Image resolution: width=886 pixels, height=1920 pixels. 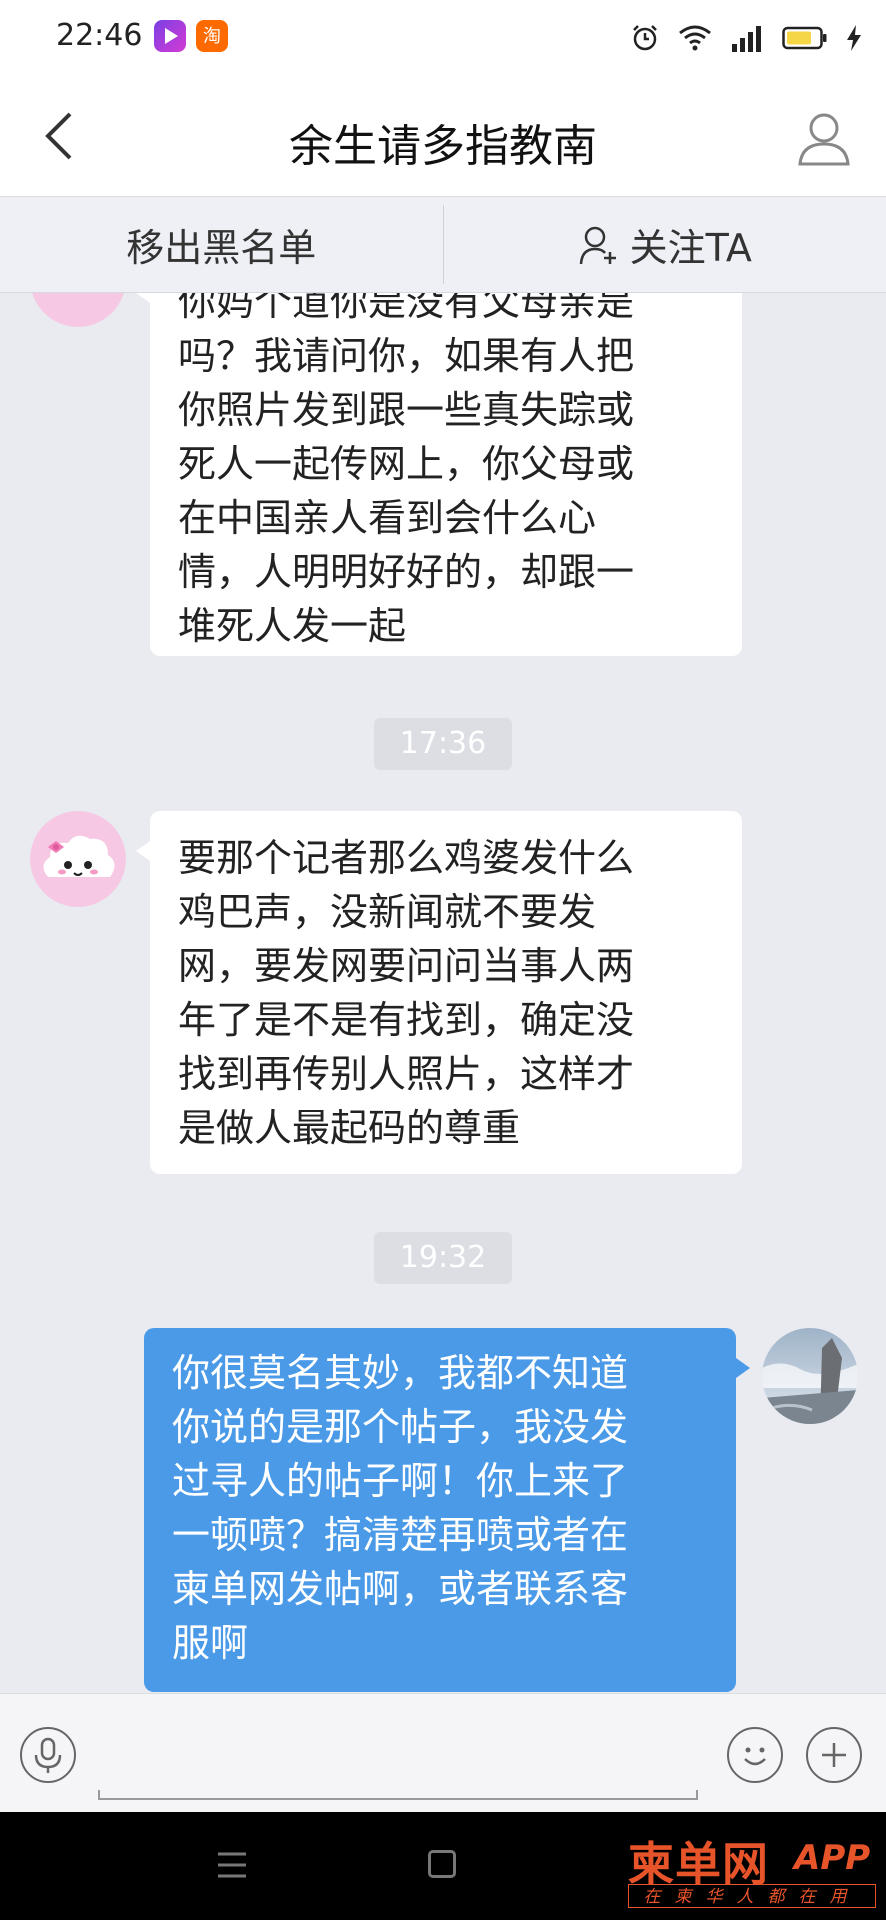 I want to click on message-line: 一顿喷？搞清楚再喷或者在, so click(x=400, y=1535).